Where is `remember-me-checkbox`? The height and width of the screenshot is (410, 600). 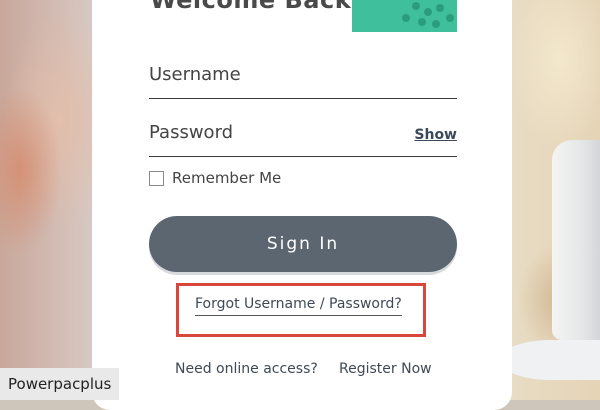 remember-me-checkbox is located at coordinates (156, 178).